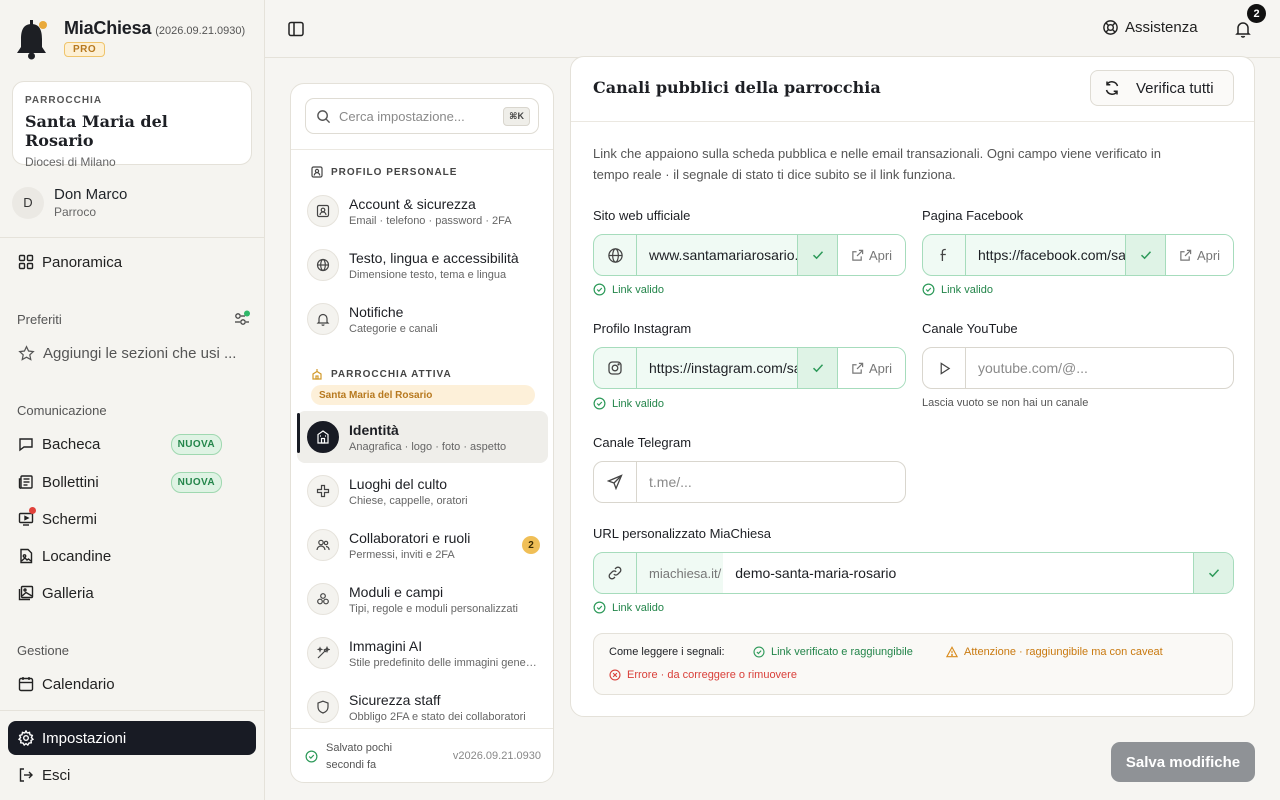 The height and width of the screenshot is (800, 1280). I want to click on sidebar-toggle-icon, so click(296, 29).